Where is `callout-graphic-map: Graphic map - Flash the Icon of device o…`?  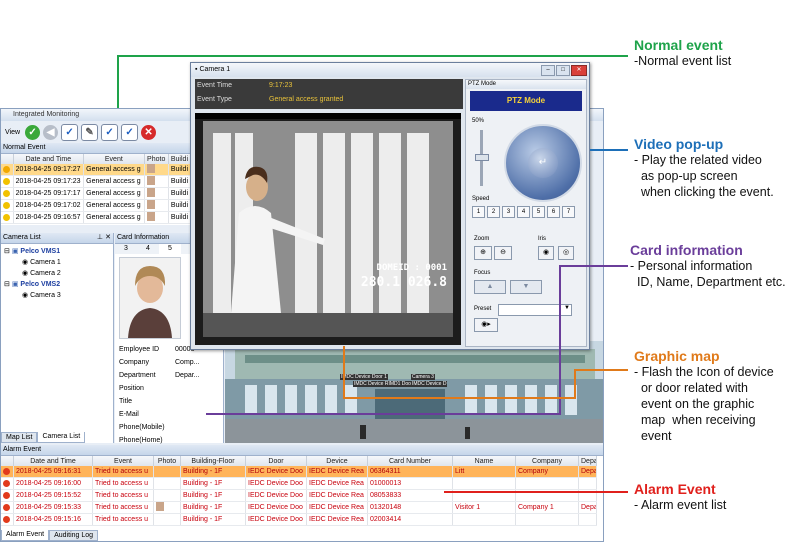 callout-graphic-map: Graphic map - Flash the Icon of device o… is located at coordinates (704, 396).